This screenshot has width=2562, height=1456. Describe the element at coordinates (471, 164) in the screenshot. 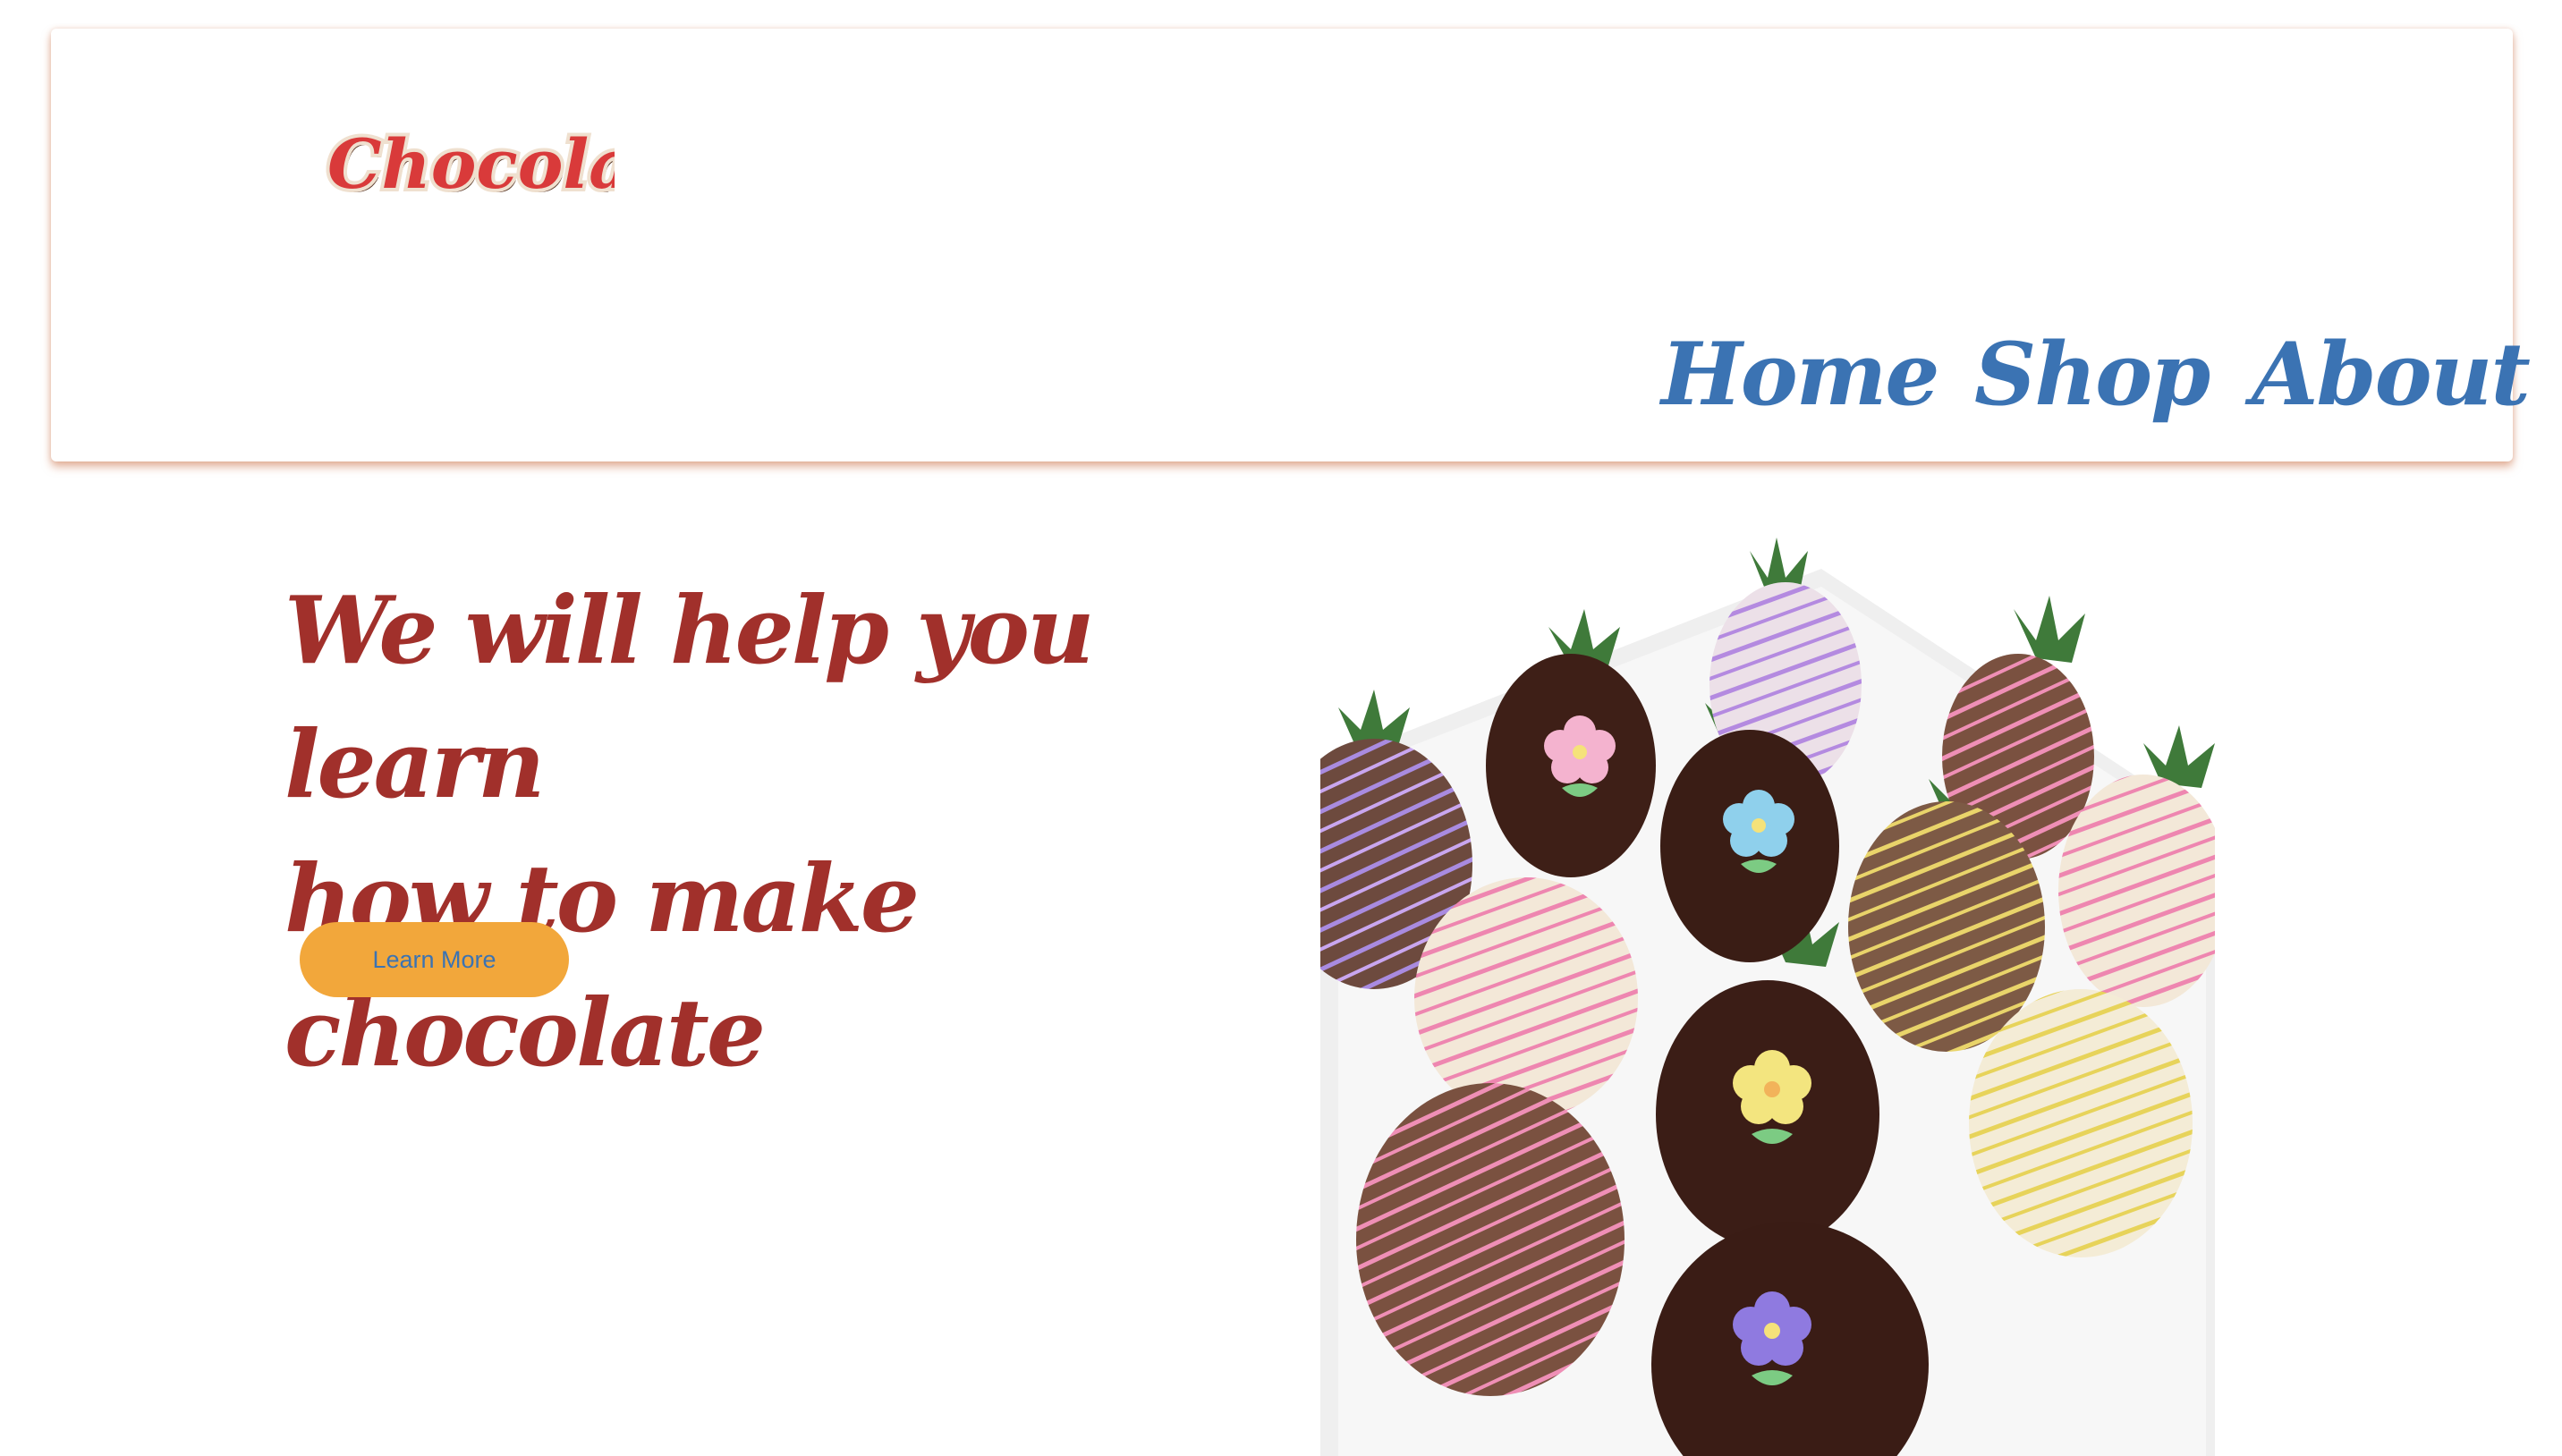

I see `logo-text: Chocolate` at that location.